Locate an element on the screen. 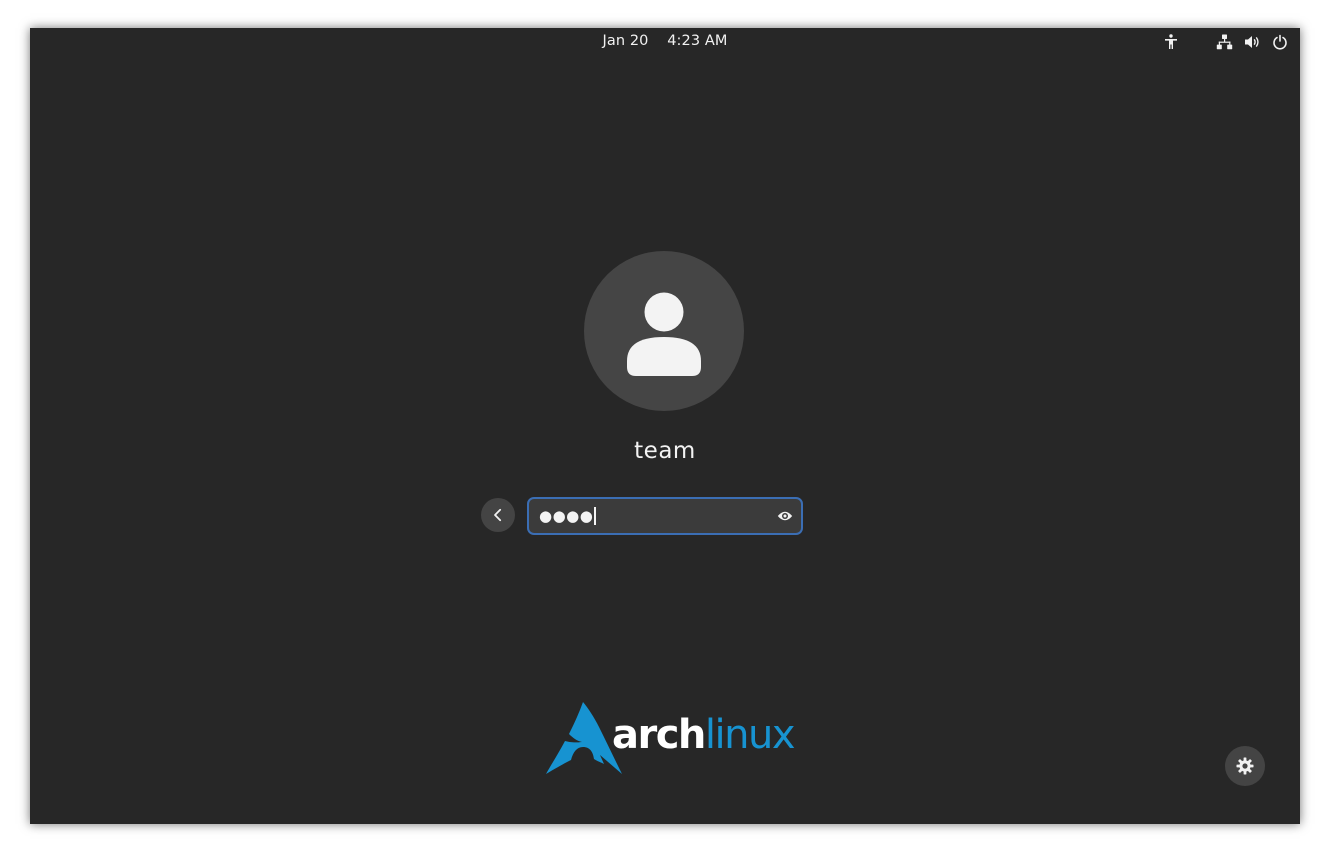 The width and height of the screenshot is (1330, 856). accessibility-icon is located at coordinates (1171, 41).